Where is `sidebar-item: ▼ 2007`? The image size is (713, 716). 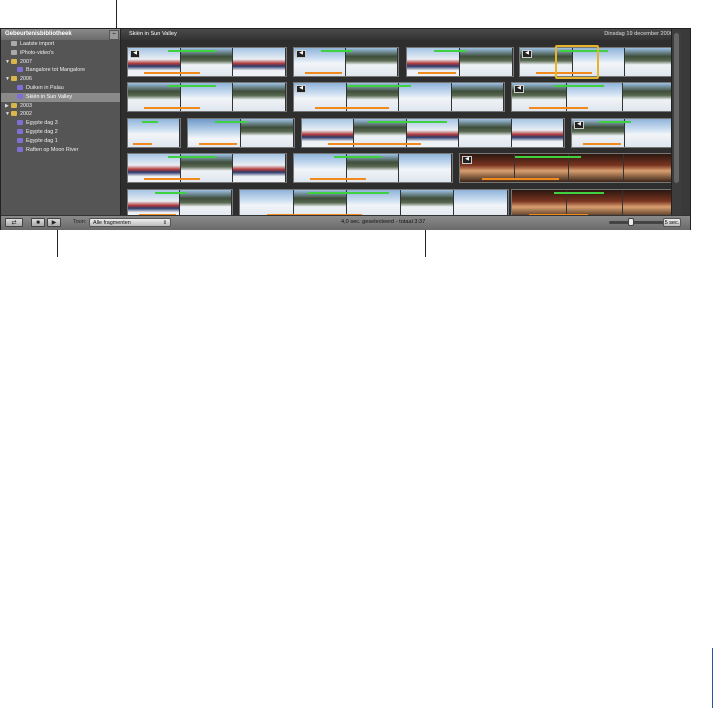 sidebar-item: ▼ 2007 is located at coordinates (60, 62).